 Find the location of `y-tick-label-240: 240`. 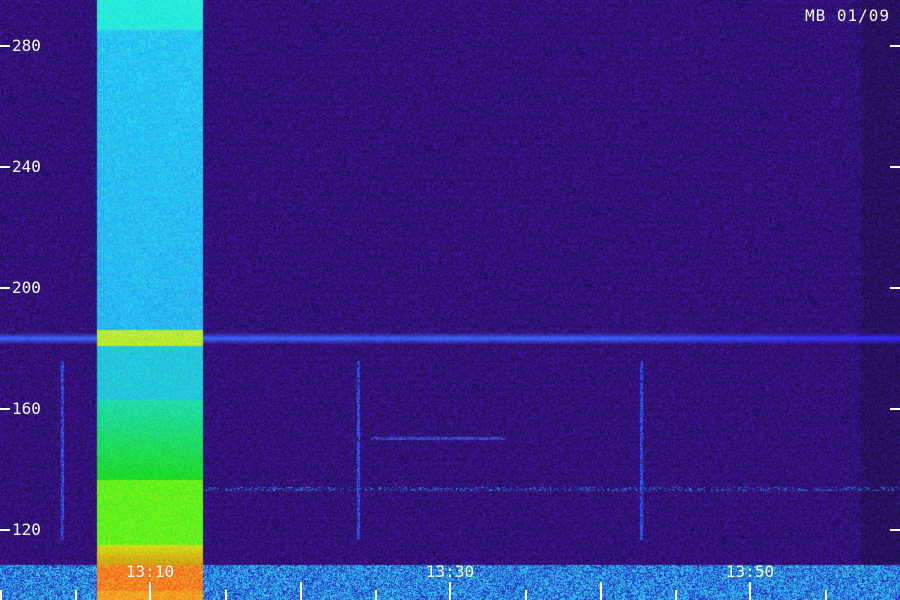

y-tick-label-240: 240 is located at coordinates (26, 166).